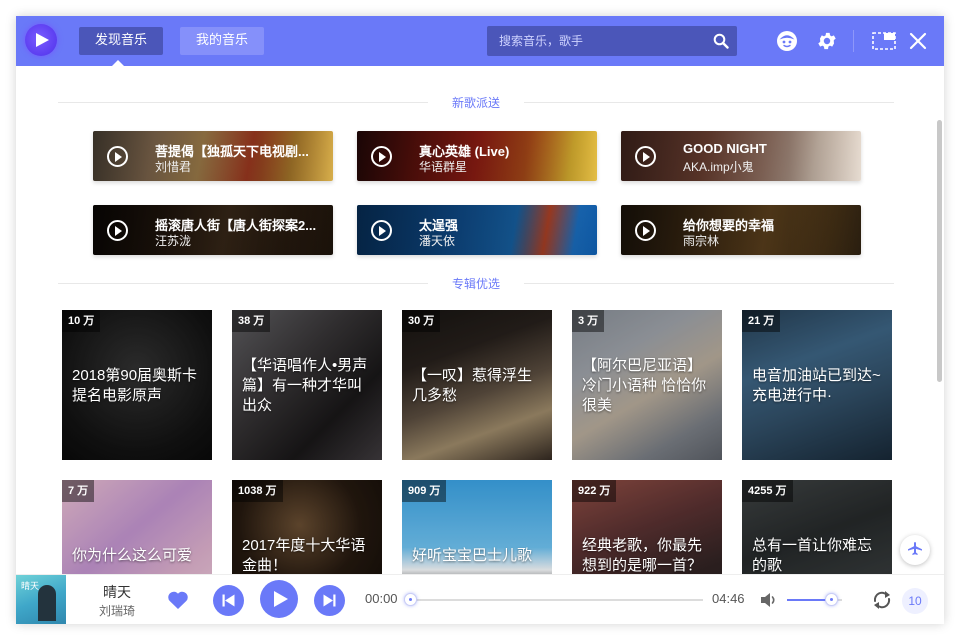 Image resolution: width=960 pixels, height=640 pixels. I want to click on song-card: 真心英雄 (Live) 华语群星, so click(477, 156).